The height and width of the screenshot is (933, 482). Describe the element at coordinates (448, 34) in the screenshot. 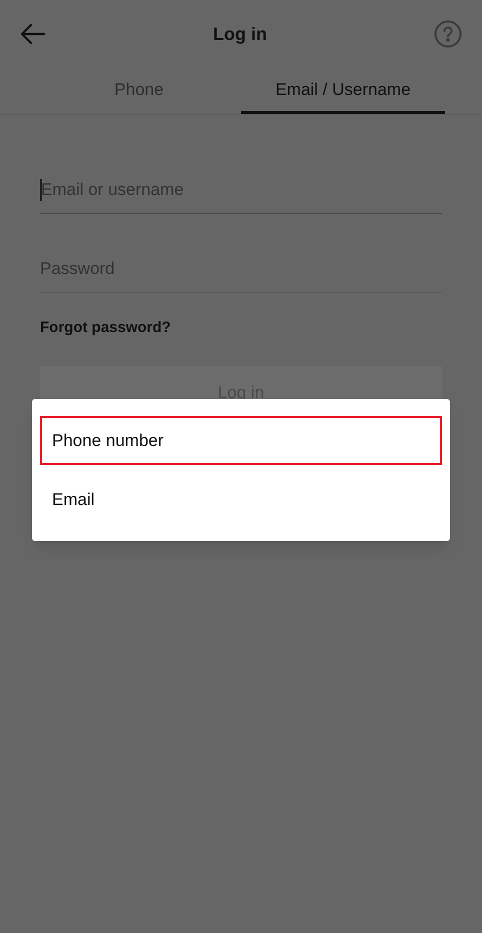

I see `help-icon` at that location.